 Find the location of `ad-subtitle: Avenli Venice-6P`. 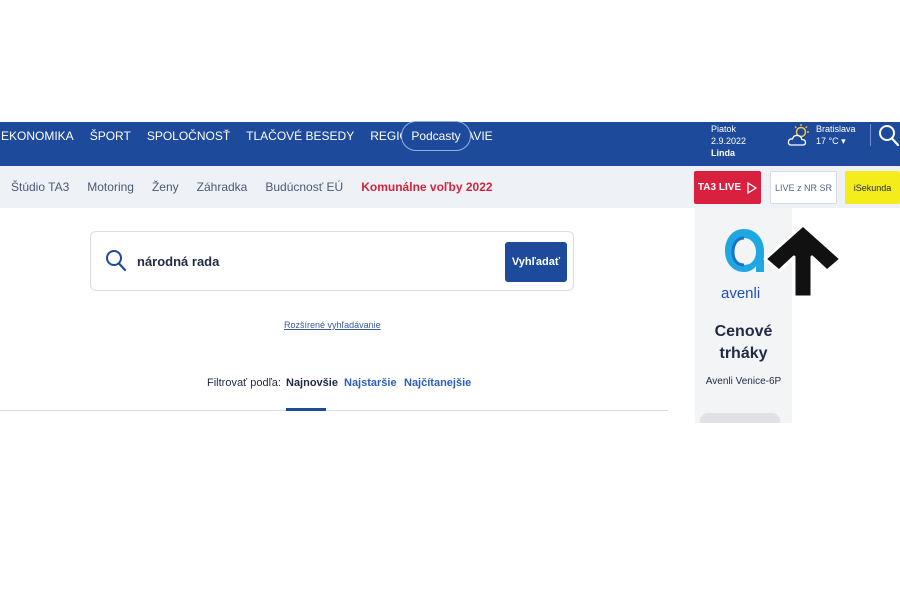

ad-subtitle: Avenli Venice-6P is located at coordinates (743, 381).